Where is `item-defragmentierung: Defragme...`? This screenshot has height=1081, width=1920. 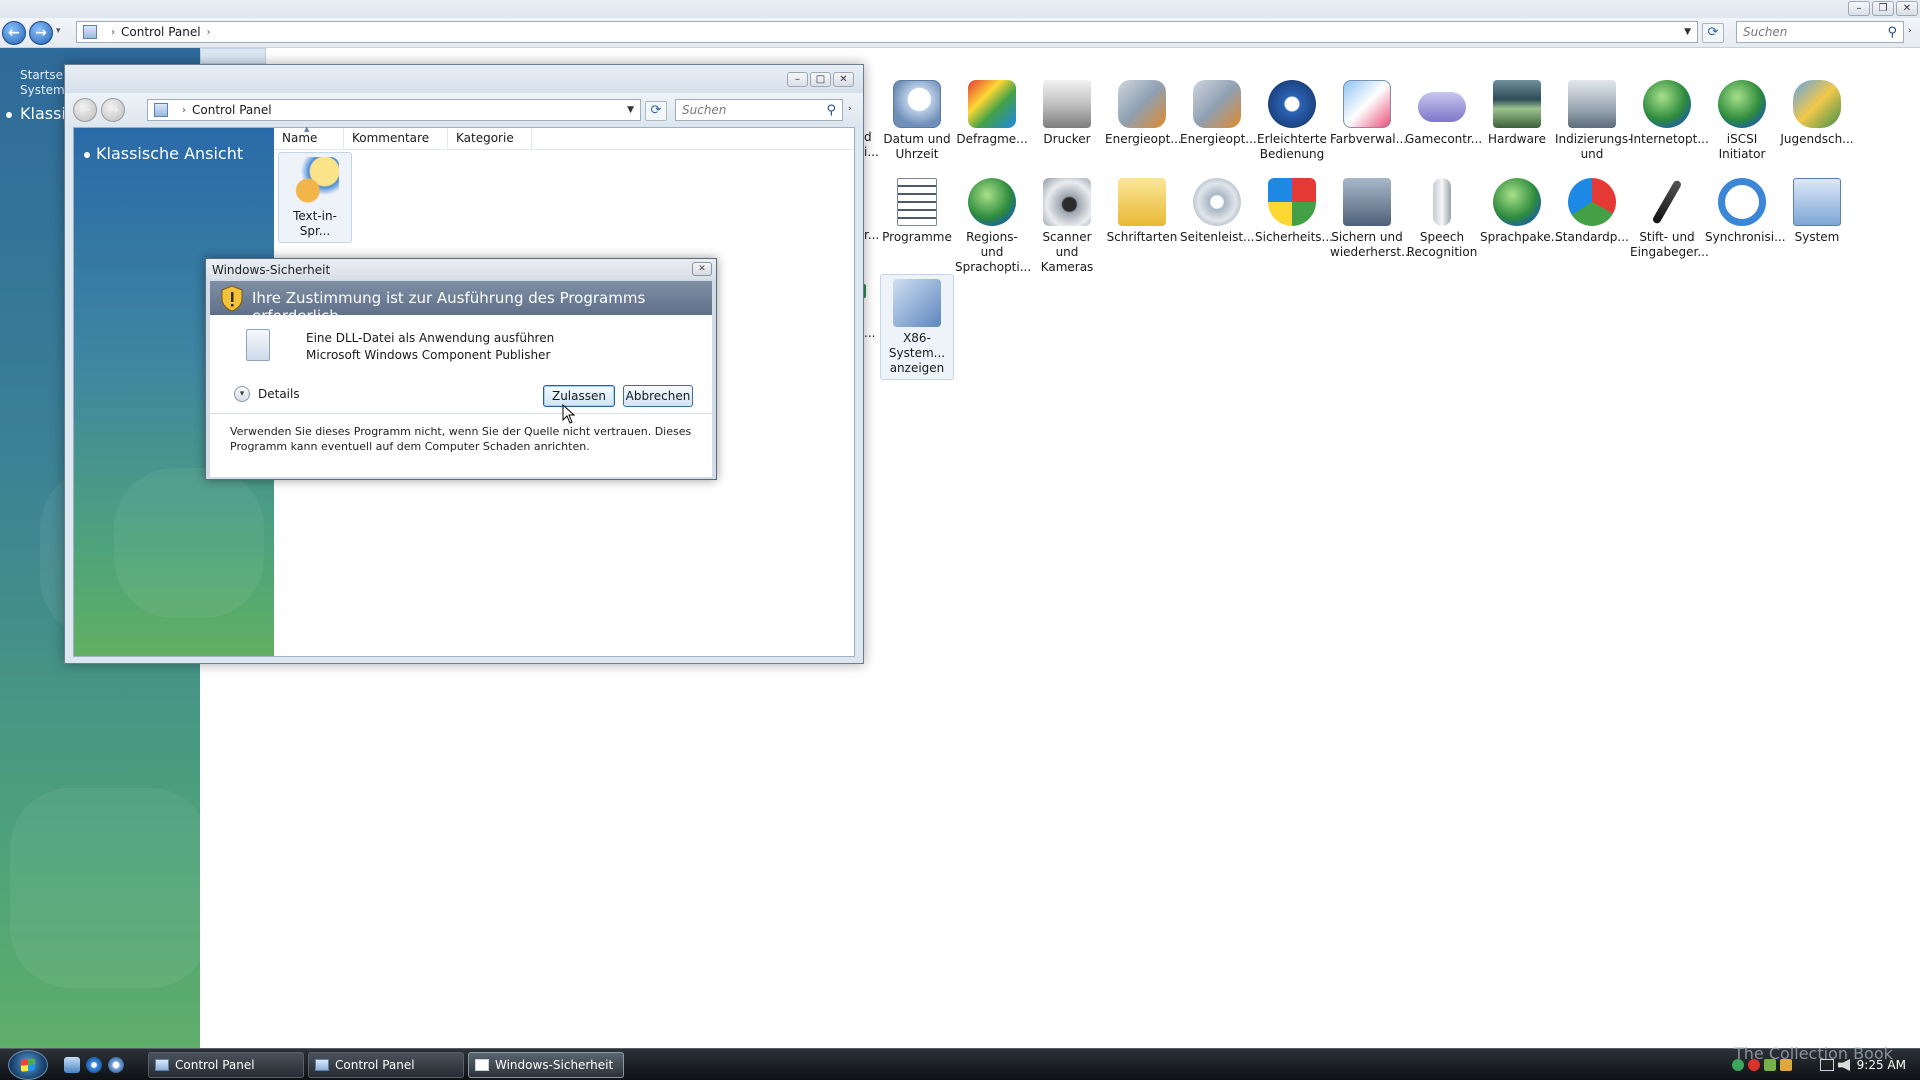
item-defragmentierung: Defragme... is located at coordinates (992, 113).